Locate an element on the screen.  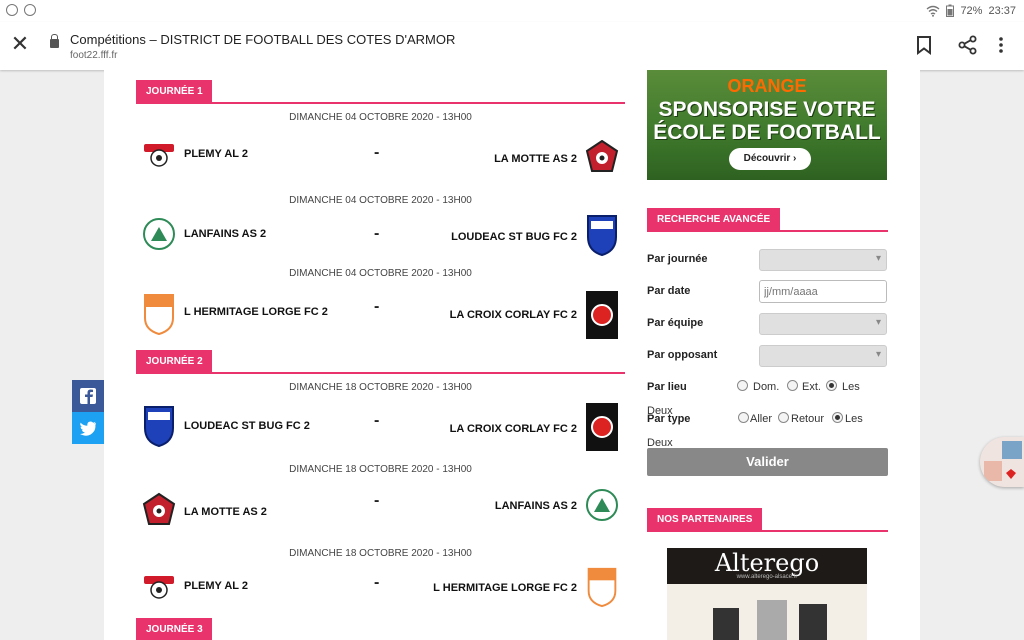
match-row: LA MOTTE AS 2 - LANFAINS AS 2 is located at coordinates (380, 510).